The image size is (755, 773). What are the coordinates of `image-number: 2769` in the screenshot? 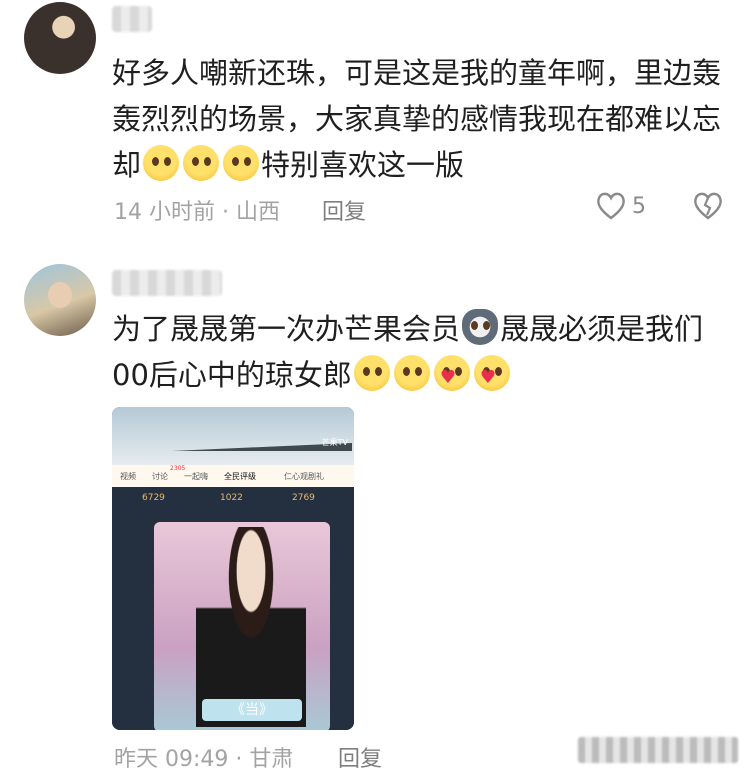 It's located at (303, 498).